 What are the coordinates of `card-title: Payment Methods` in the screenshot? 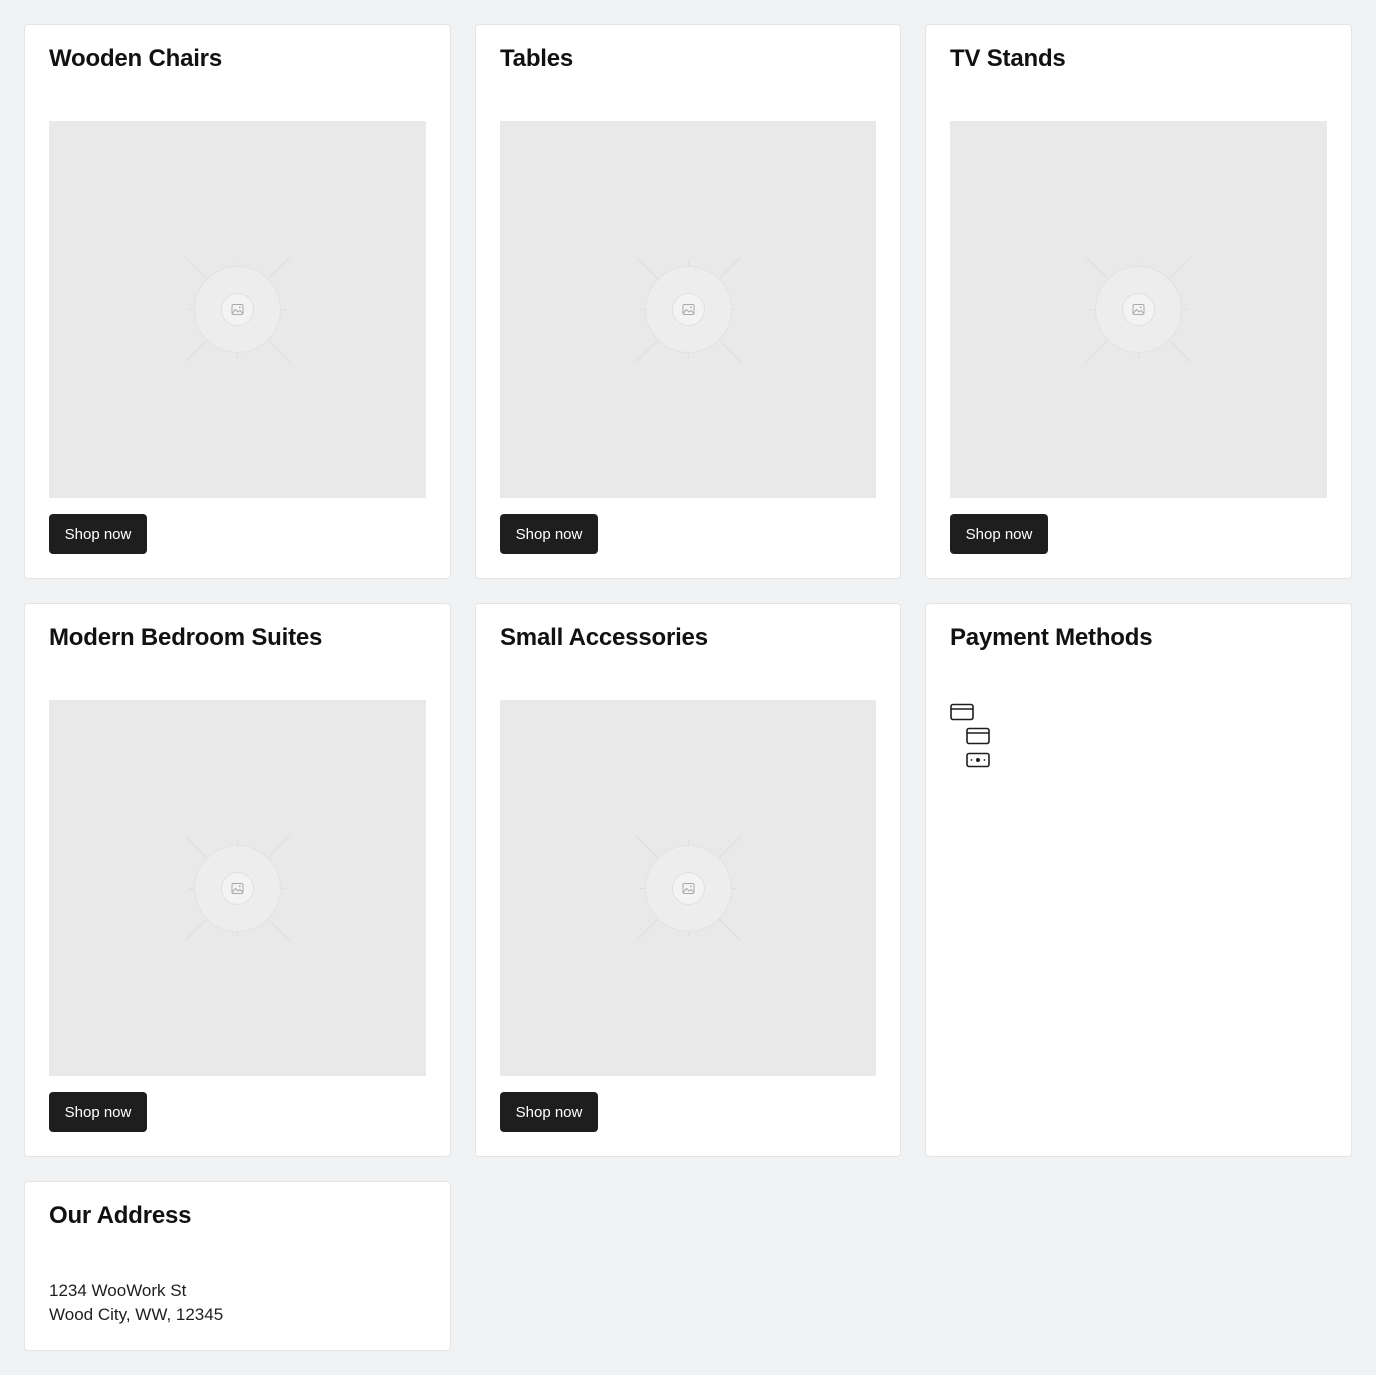 It's located at (1051, 637).